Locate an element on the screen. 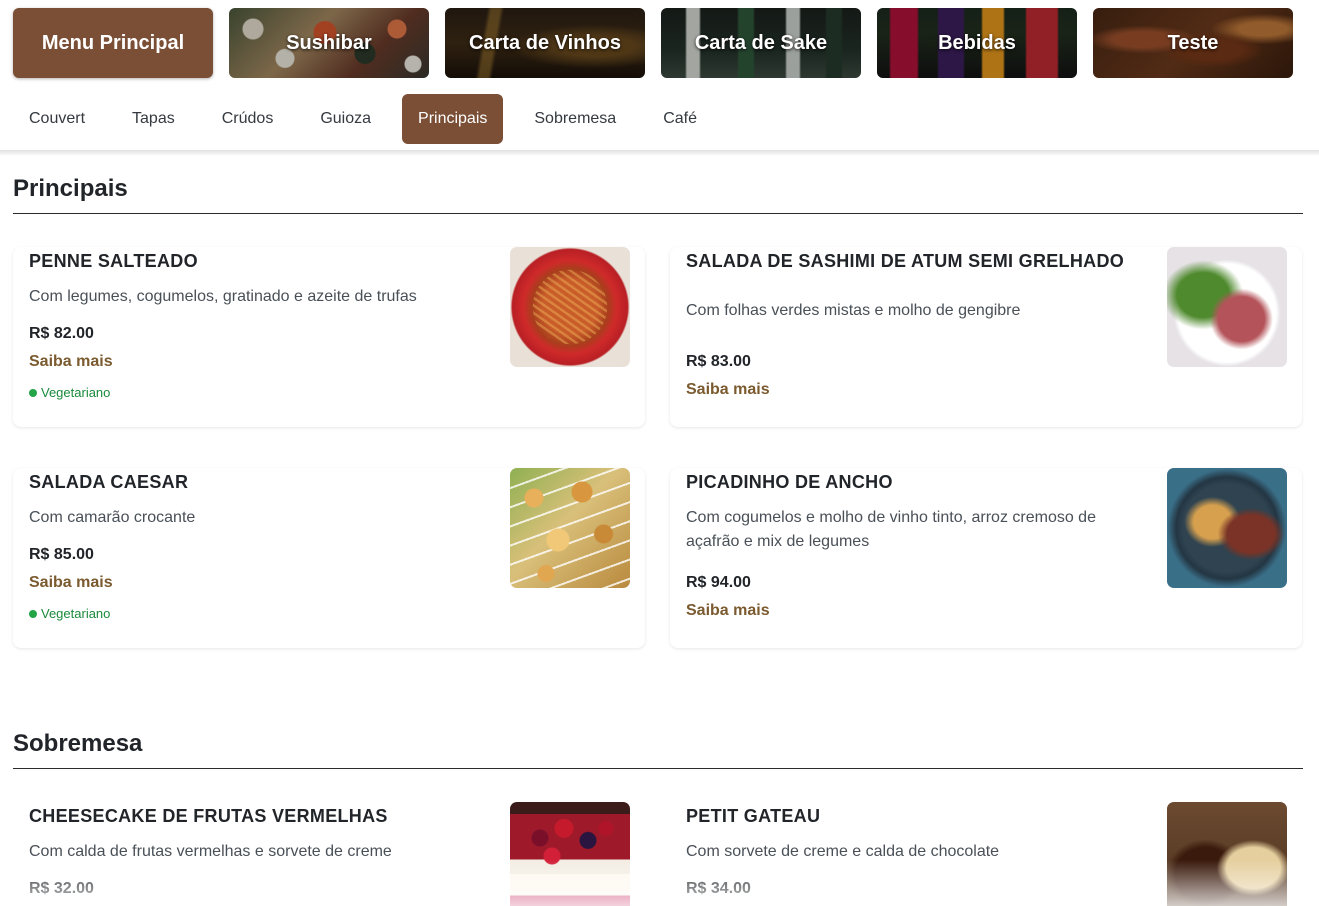 The height and width of the screenshot is (906, 1319). item-price: R$ 34.00 is located at coordinates (718, 888).